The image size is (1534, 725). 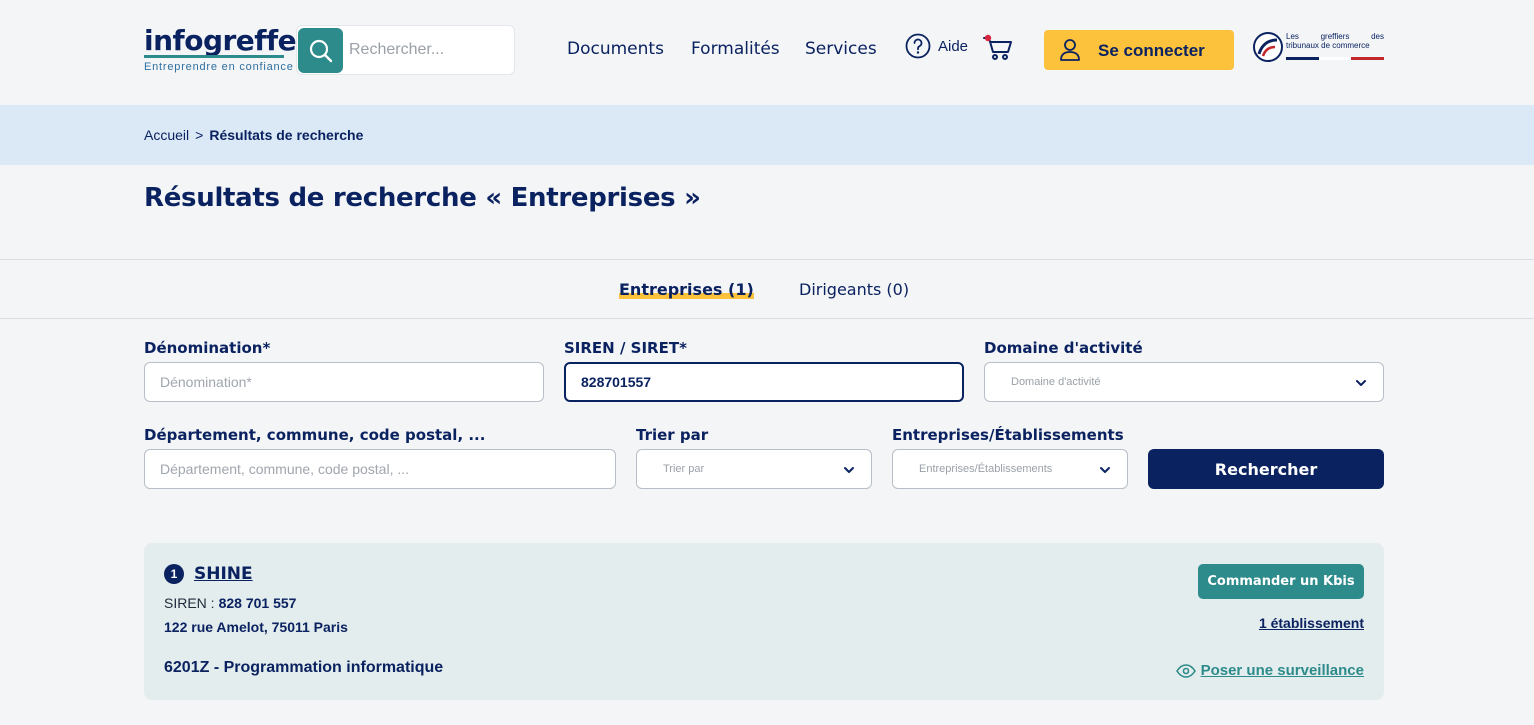 I want to click on header-search, so click(x=405, y=50).